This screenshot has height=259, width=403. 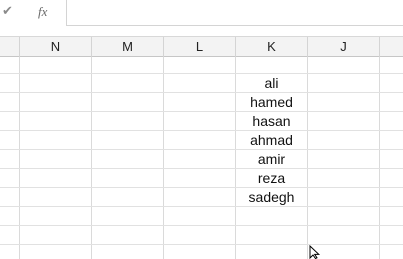 What do you see at coordinates (128, 47) in the screenshot?
I see `column-header-m: M` at bounding box center [128, 47].